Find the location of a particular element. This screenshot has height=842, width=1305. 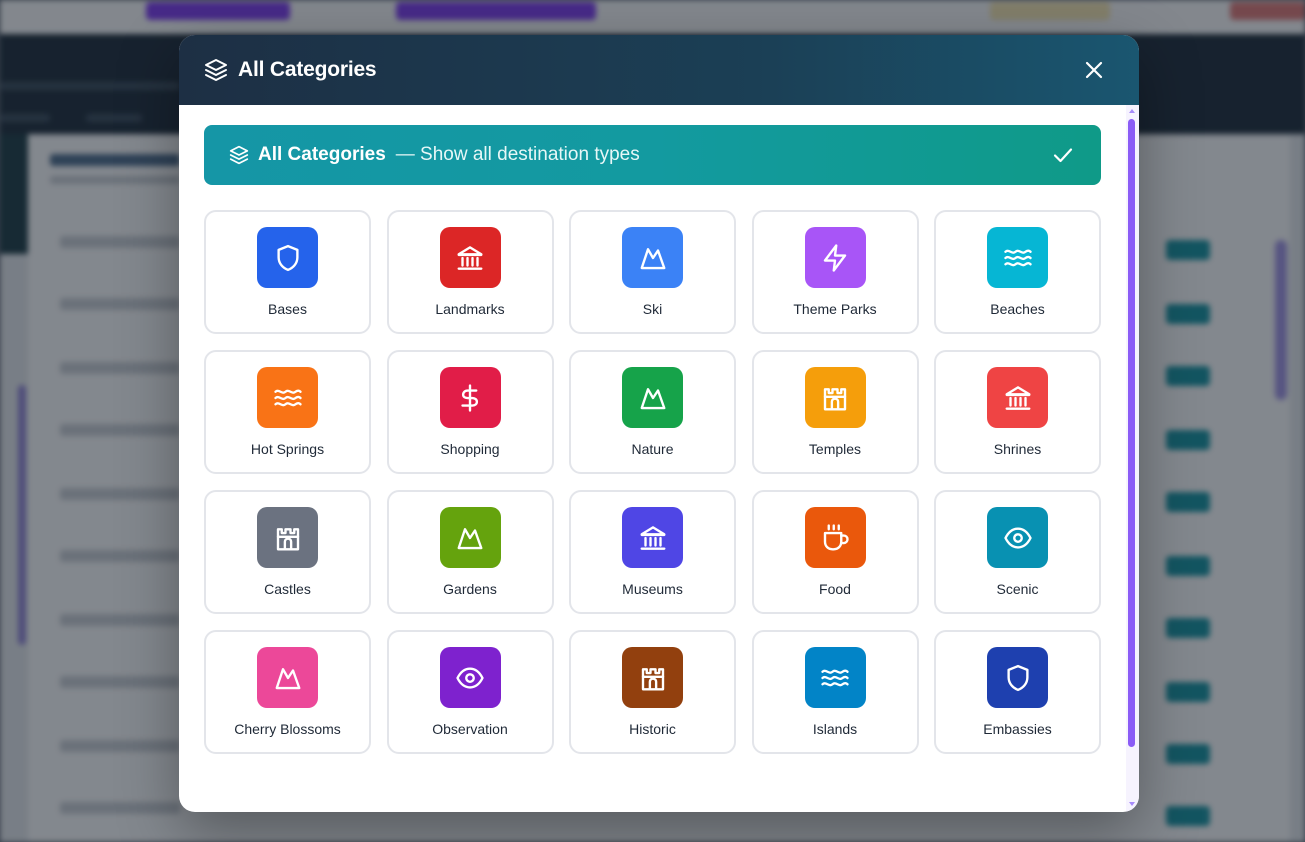

category-card-hot-springs: Hot Springs is located at coordinates (287, 412).